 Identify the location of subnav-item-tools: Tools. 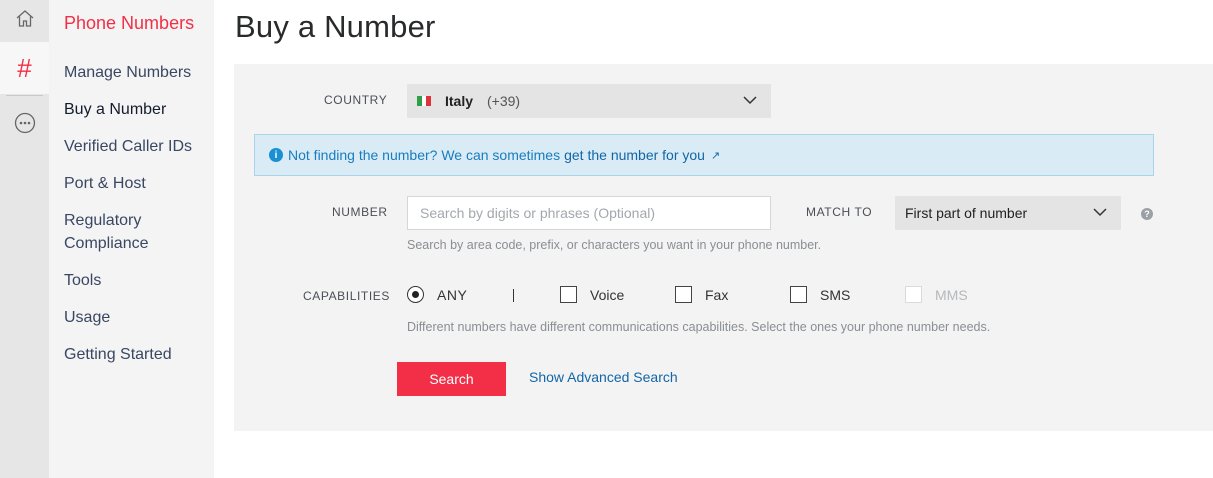
(82, 280).